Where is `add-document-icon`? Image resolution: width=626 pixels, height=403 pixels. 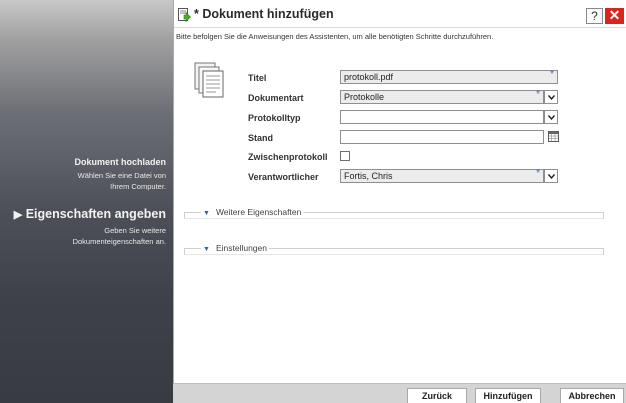
add-document-icon is located at coordinates (184, 15).